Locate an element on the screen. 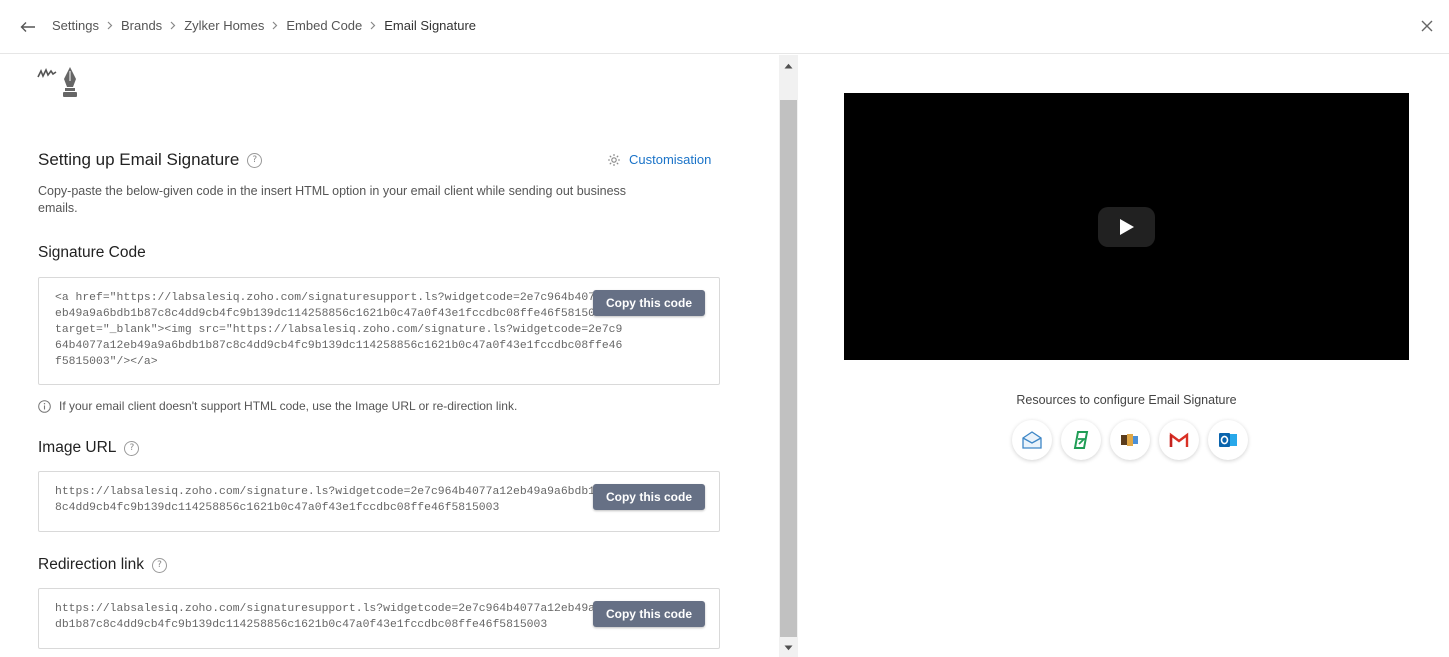 This screenshot has width=1449, height=657. vertical-scrollbar is located at coordinates (788, 356).